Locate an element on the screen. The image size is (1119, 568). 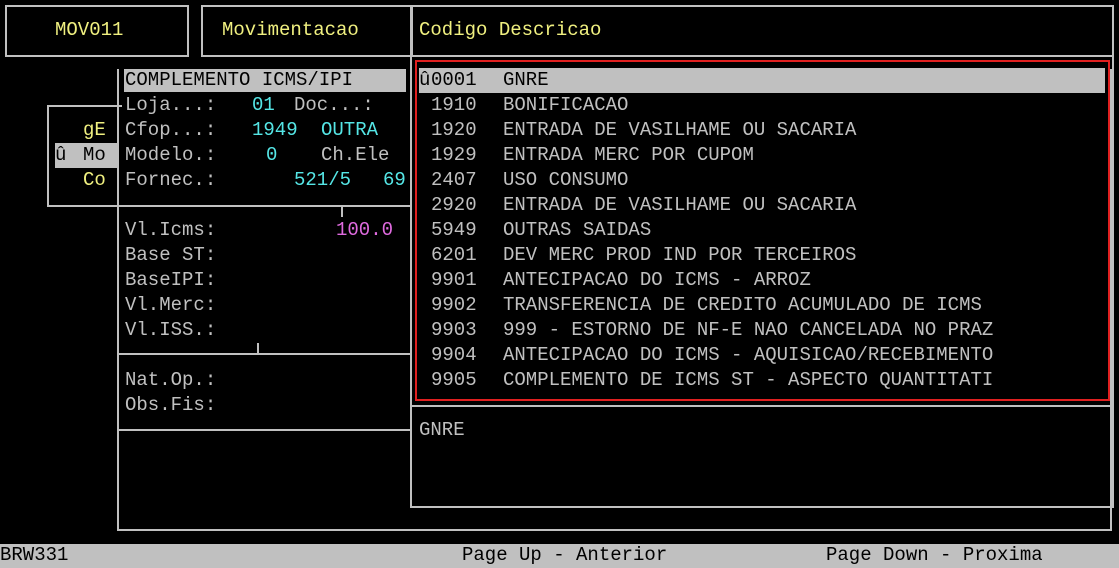
list-item-code: 9901 is located at coordinates (454, 280).